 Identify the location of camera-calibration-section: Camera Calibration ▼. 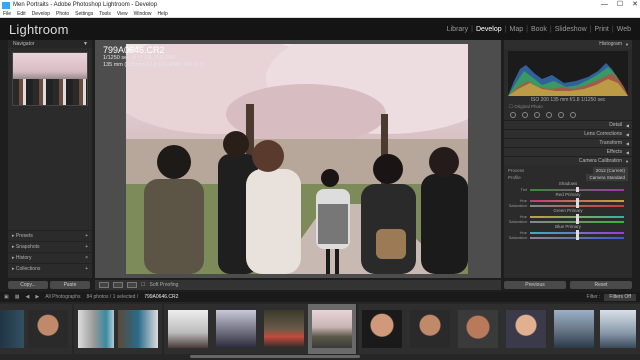
(568, 160).